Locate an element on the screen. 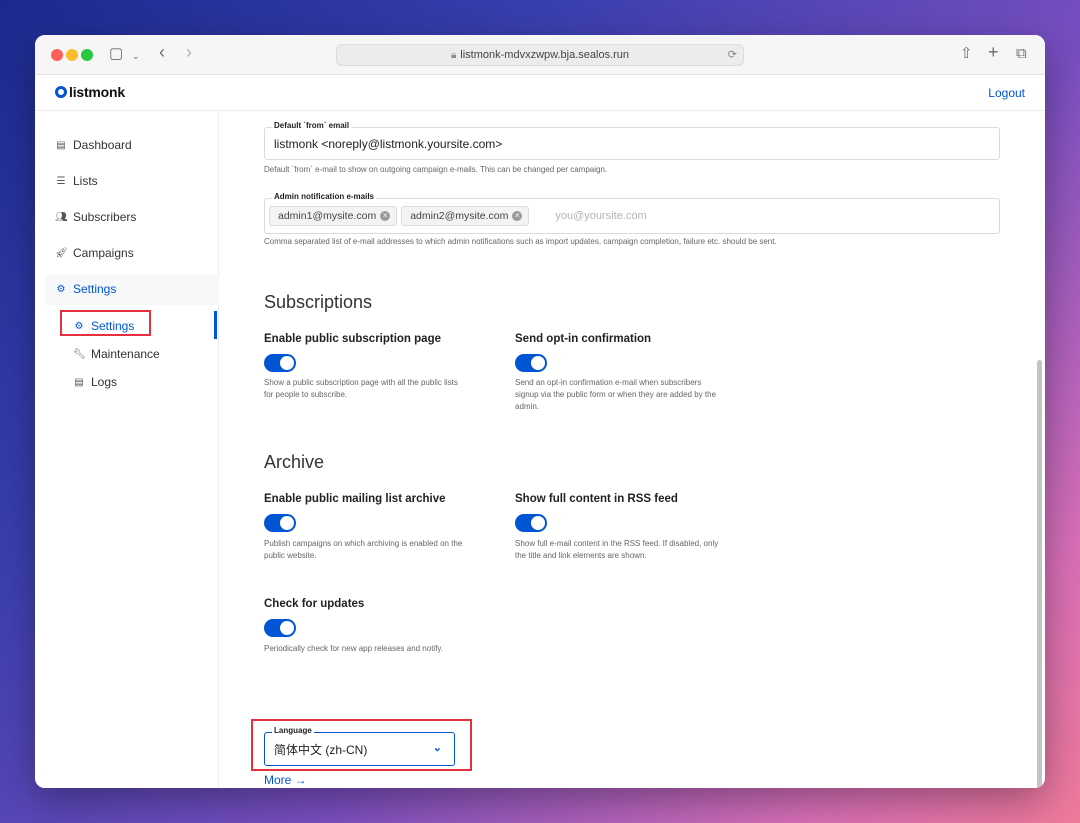 This screenshot has width=1080, height=823. from-email-field: listmonk <noreply@listmonk.yoursite.com> is located at coordinates (632, 143).